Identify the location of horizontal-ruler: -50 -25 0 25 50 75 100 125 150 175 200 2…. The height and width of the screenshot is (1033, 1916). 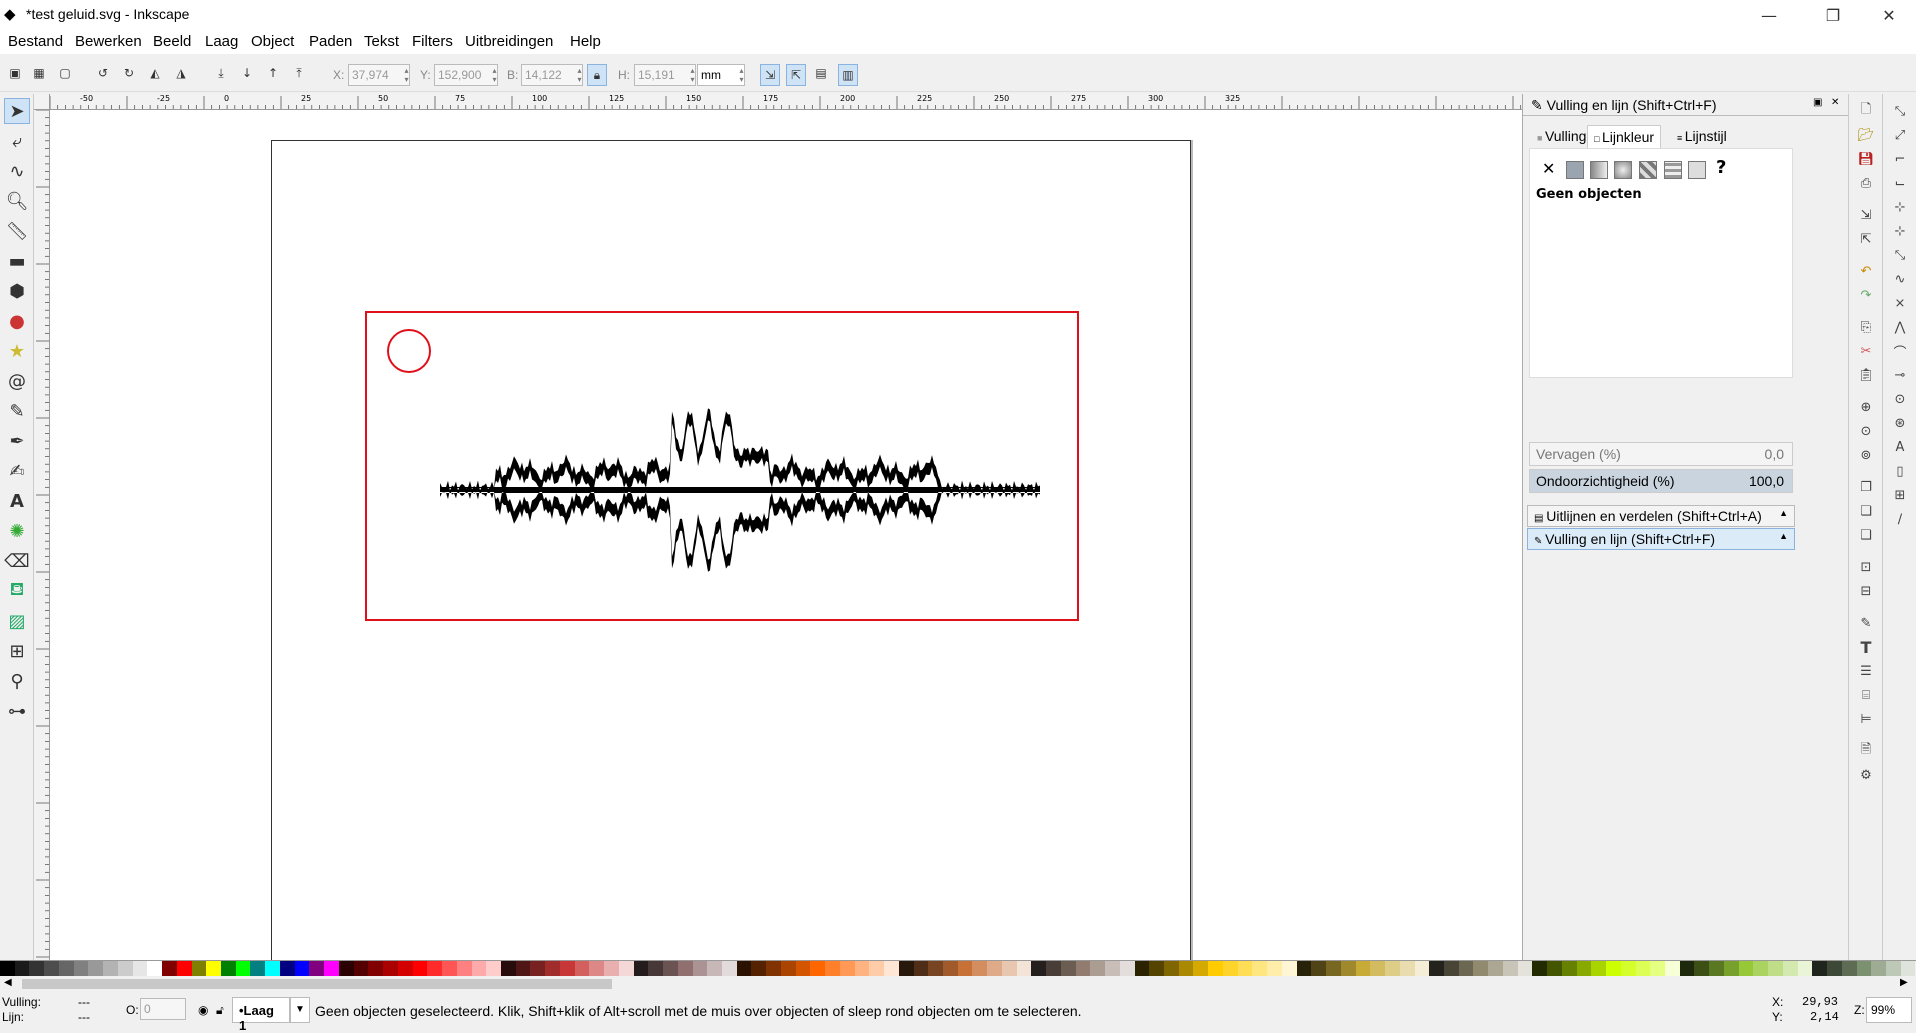
(786, 102).